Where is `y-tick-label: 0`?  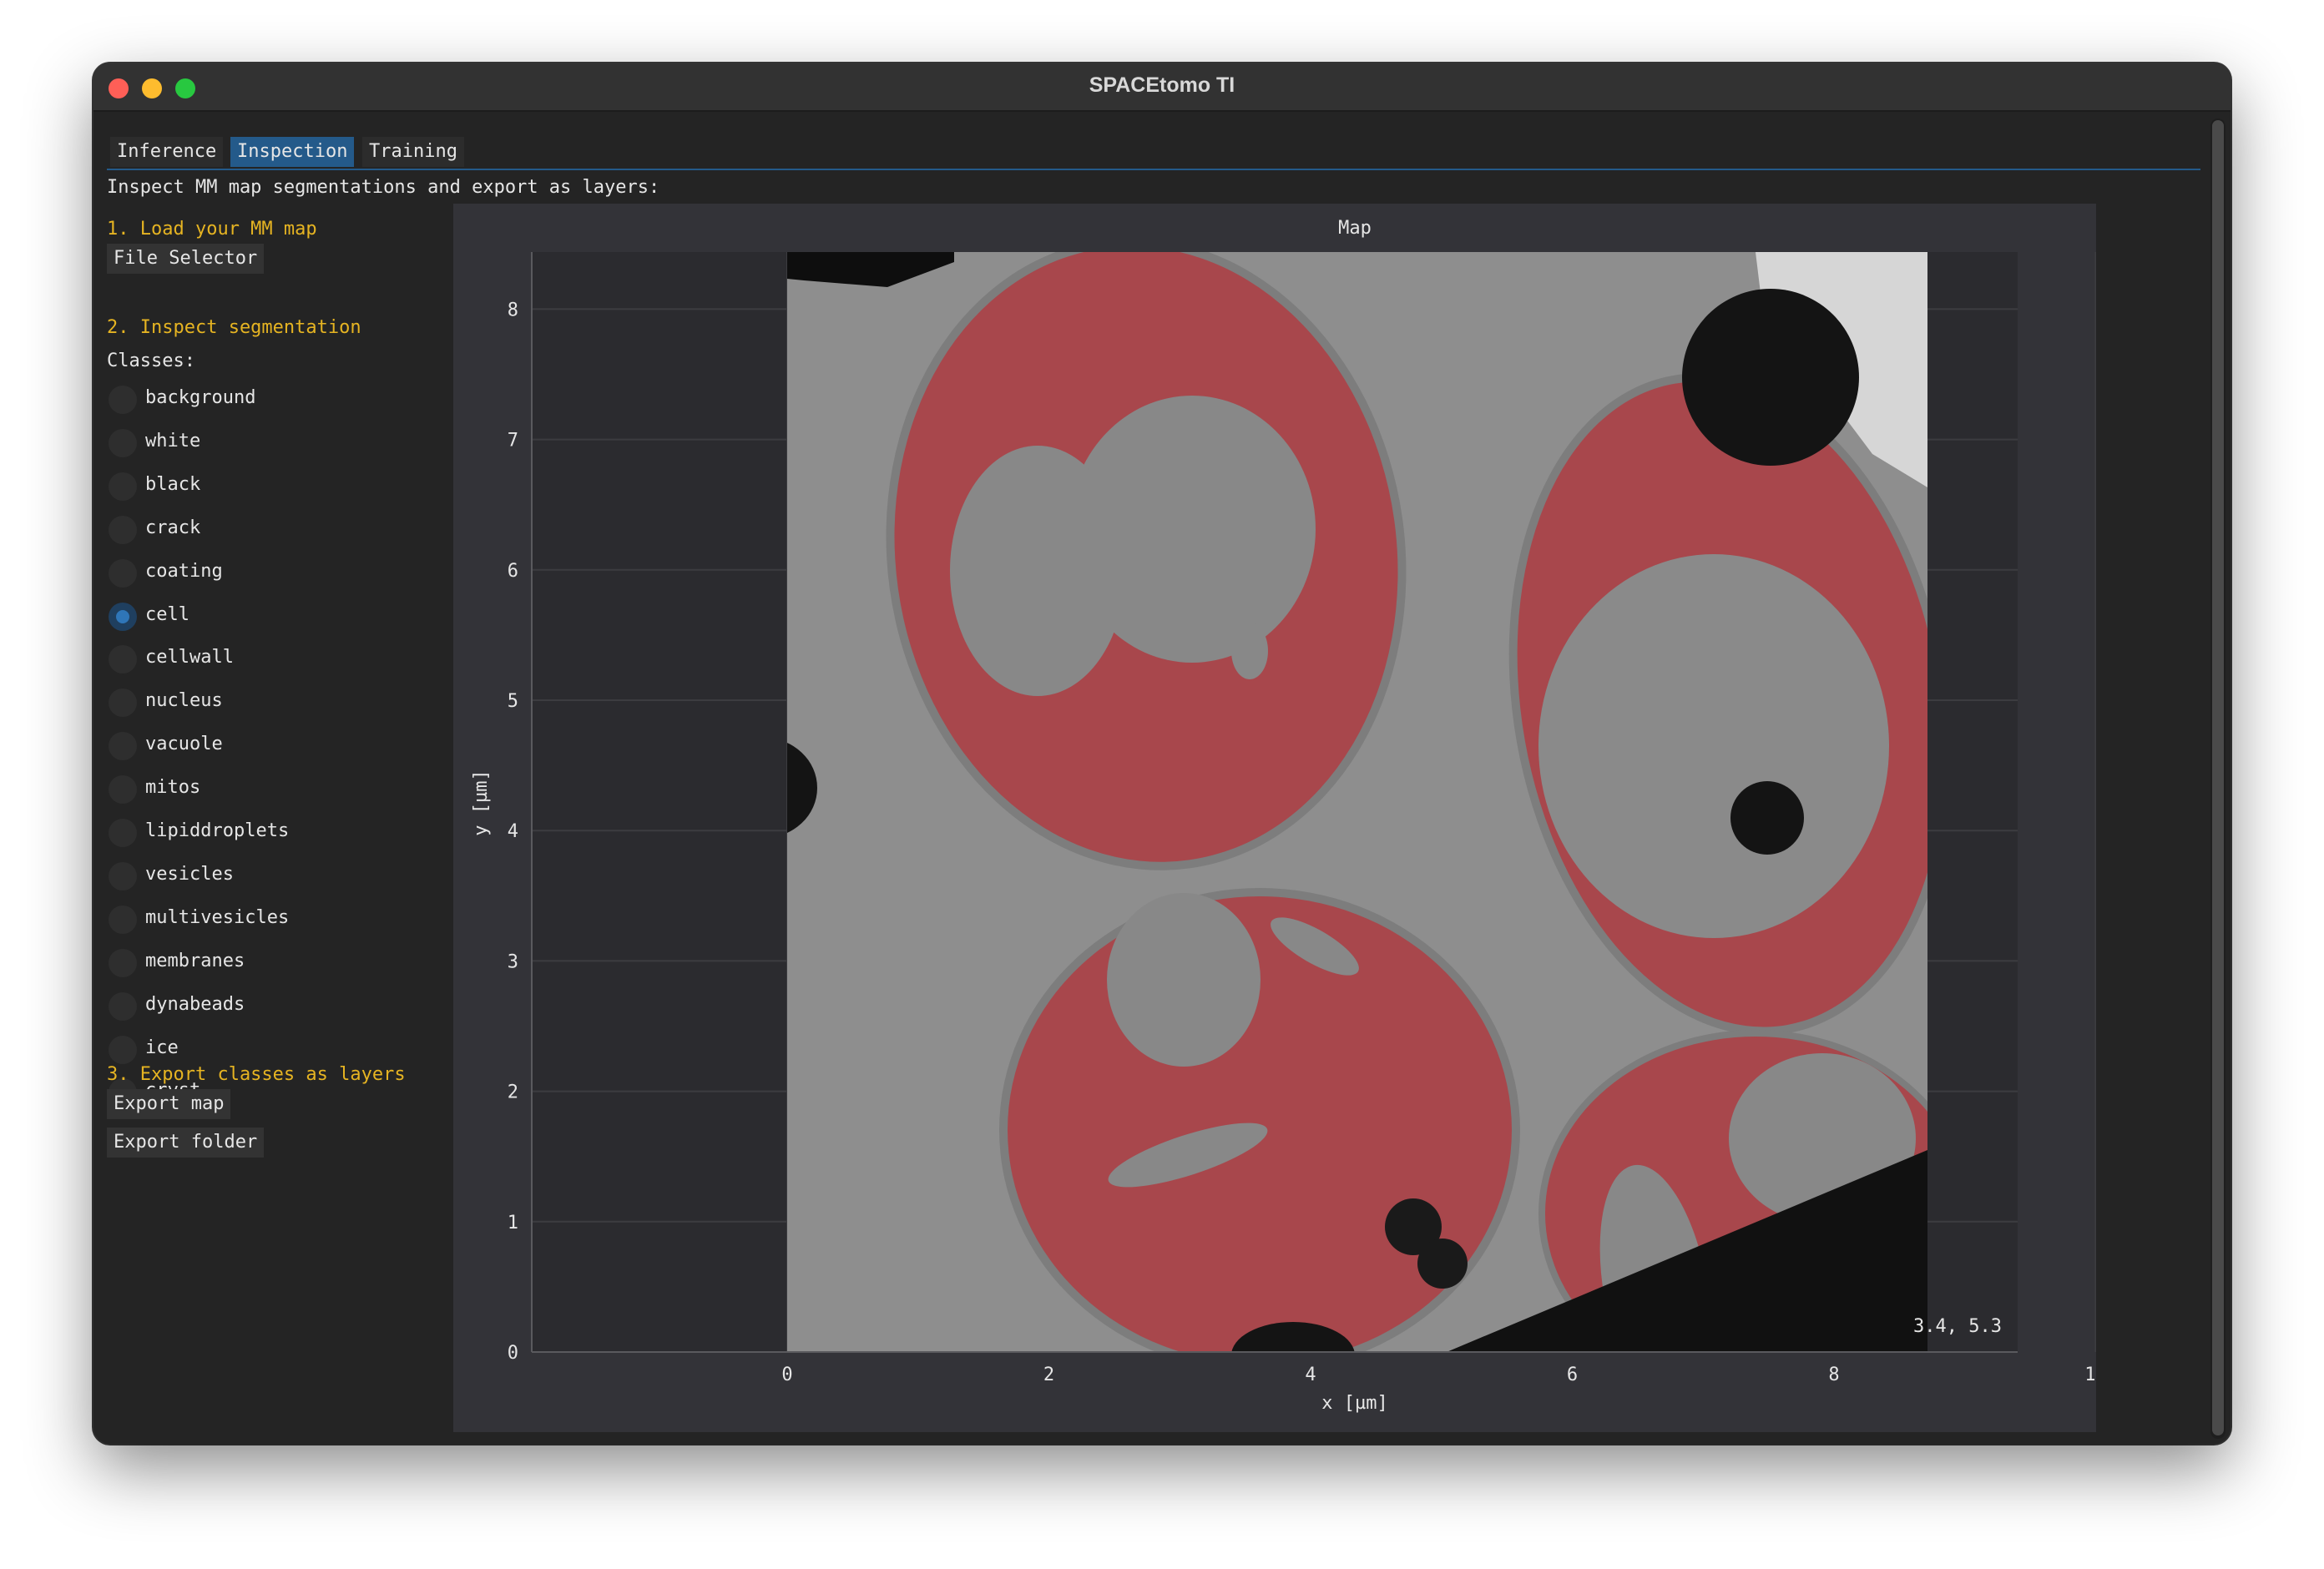 y-tick-label: 0 is located at coordinates (513, 1353).